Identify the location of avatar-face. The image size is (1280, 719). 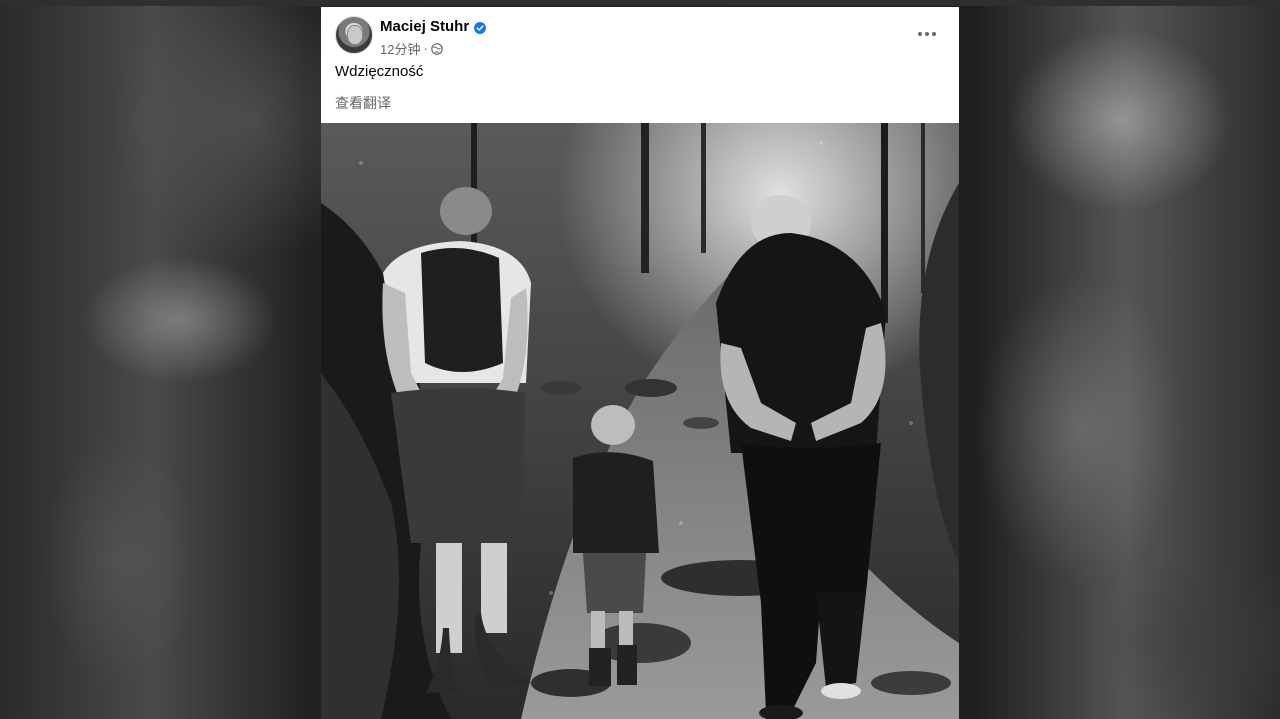
(355, 35).